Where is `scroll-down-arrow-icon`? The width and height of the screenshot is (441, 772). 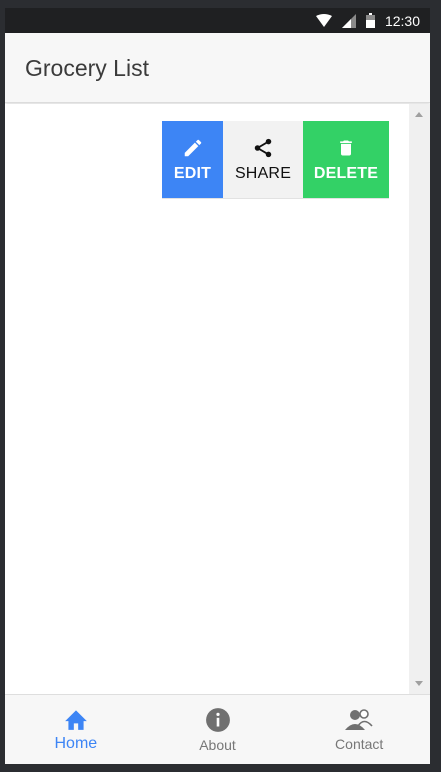 scroll-down-arrow-icon is located at coordinates (419, 683).